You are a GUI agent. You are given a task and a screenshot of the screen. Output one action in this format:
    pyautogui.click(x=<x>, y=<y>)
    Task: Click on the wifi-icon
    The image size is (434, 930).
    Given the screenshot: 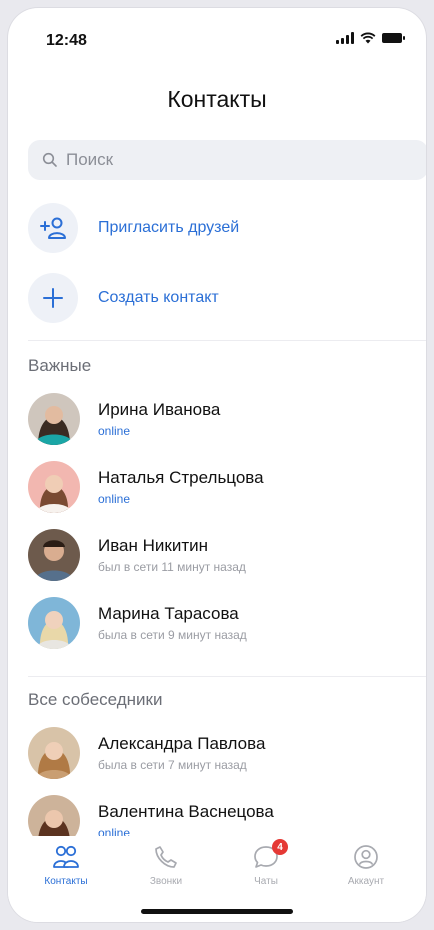 What is the action you would take?
    pyautogui.click(x=368, y=38)
    